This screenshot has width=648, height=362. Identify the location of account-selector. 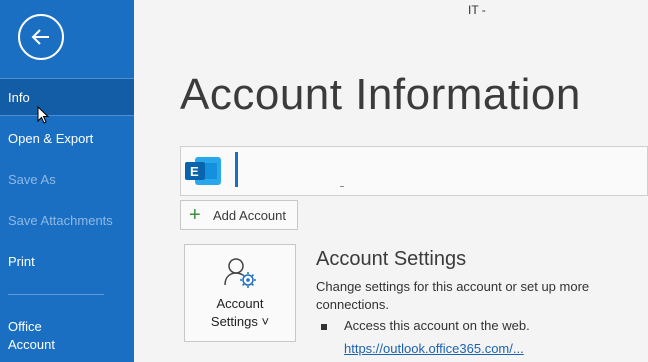
(414, 171).